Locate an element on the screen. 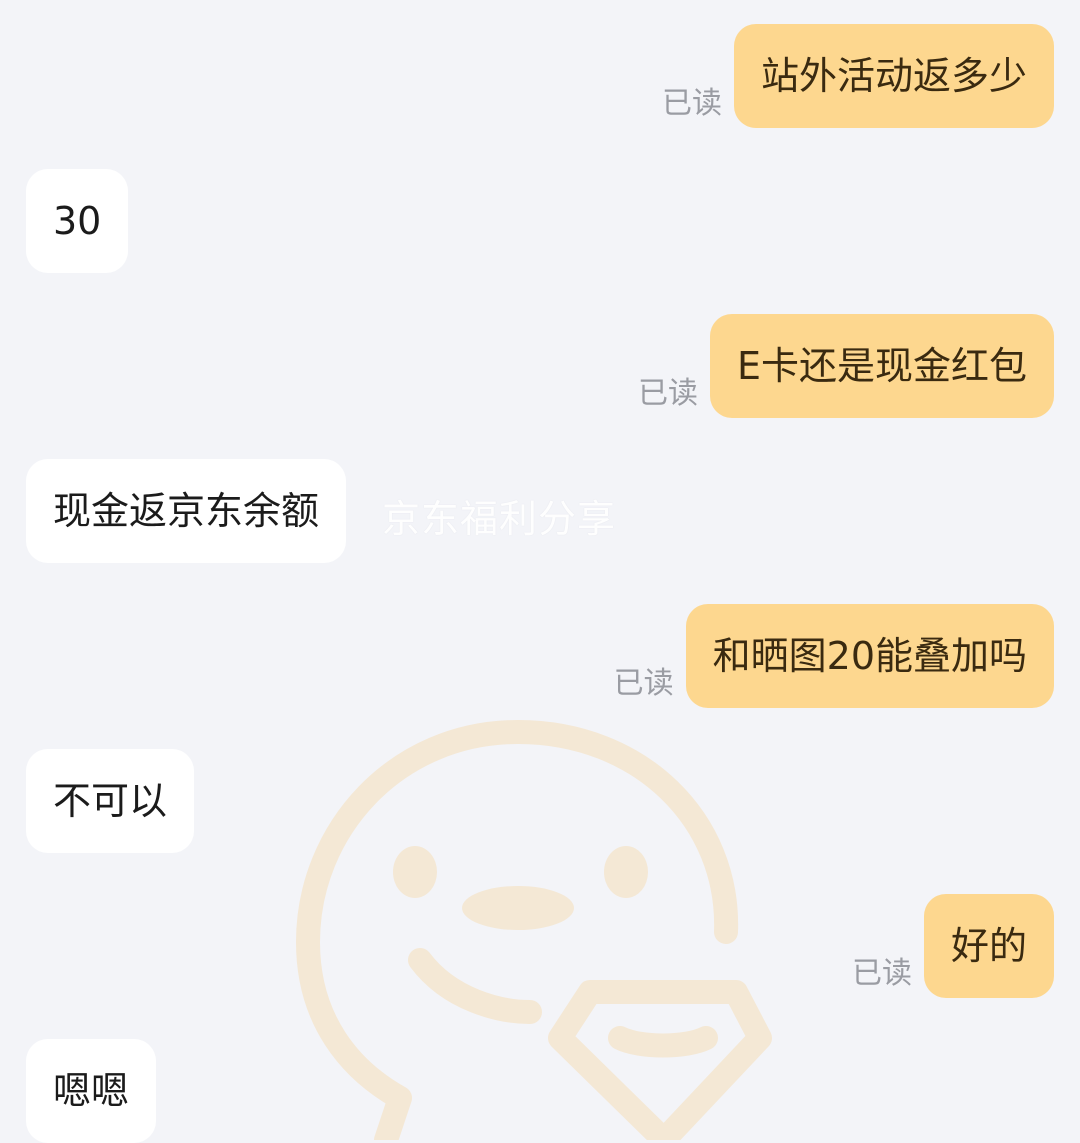 The height and width of the screenshot is (1143, 1080). message-row-outgoing: 已读 好的 is located at coordinates (953, 946).